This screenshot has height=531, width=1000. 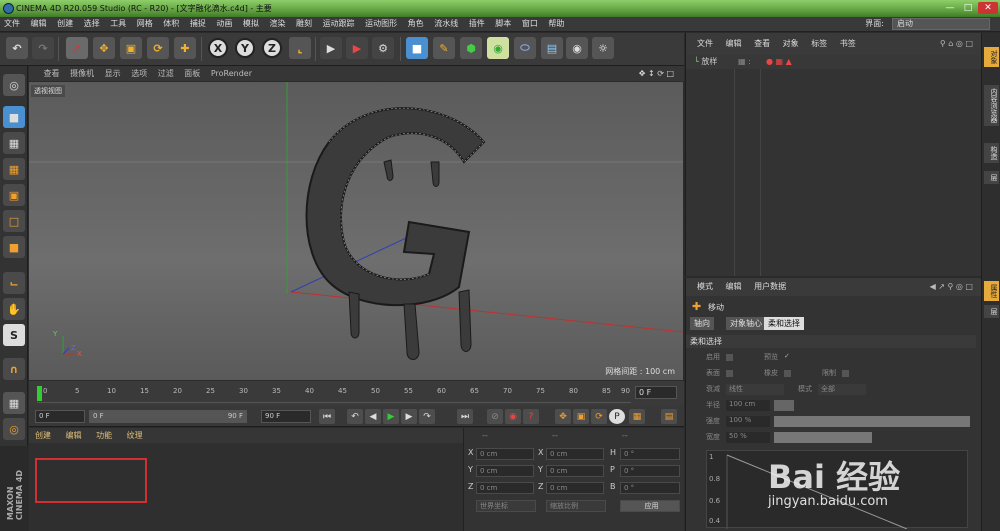 What do you see at coordinates (14, 221) in the screenshot?
I see `edges-mode-icon: □` at bounding box center [14, 221].